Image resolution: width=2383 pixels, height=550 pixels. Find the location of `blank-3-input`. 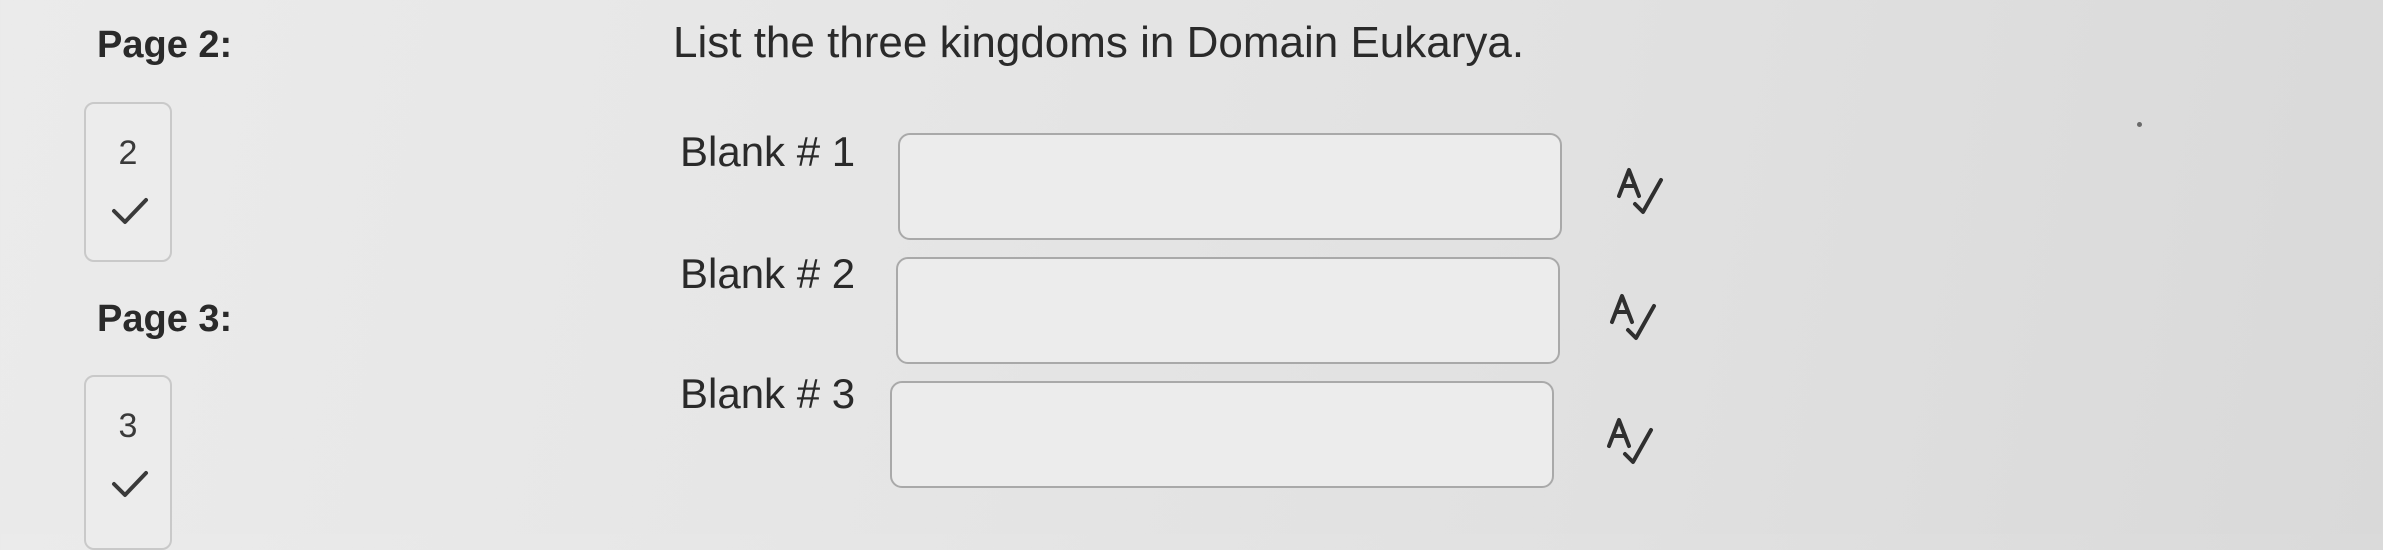

blank-3-input is located at coordinates (1222, 434).